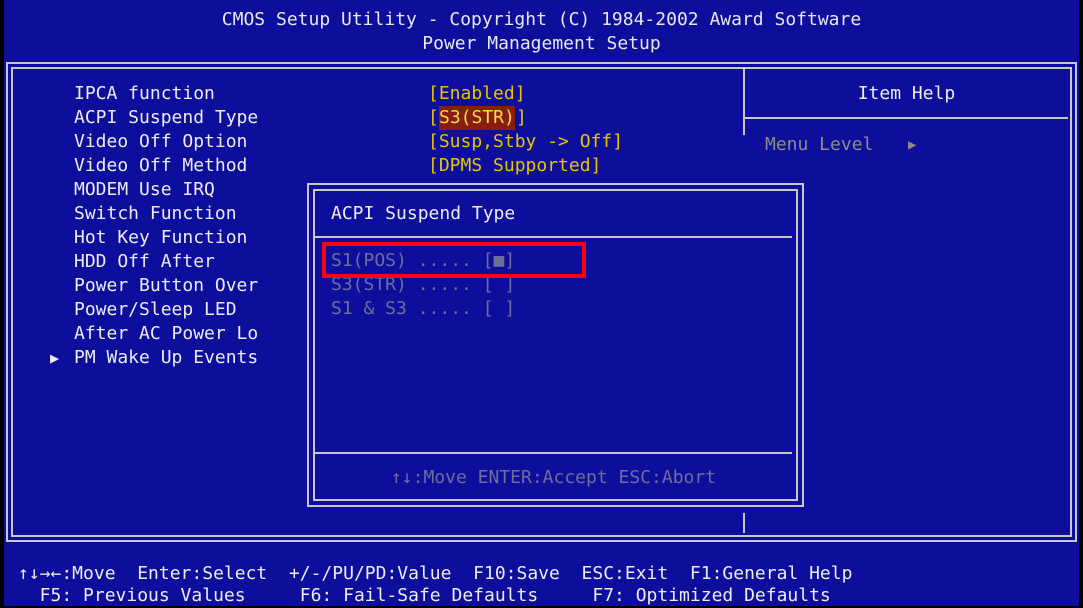 The height and width of the screenshot is (608, 1083). I want to click on annotation-highlight-box, so click(454, 260).